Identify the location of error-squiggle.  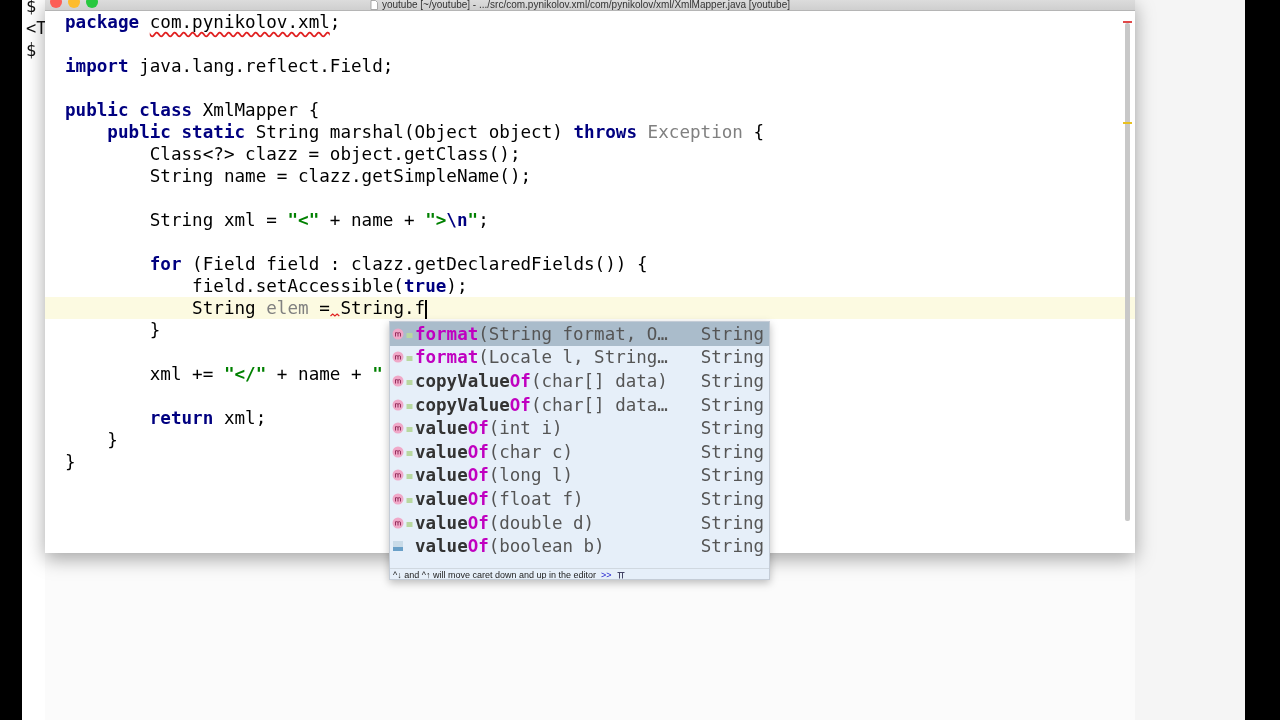
(335, 315).